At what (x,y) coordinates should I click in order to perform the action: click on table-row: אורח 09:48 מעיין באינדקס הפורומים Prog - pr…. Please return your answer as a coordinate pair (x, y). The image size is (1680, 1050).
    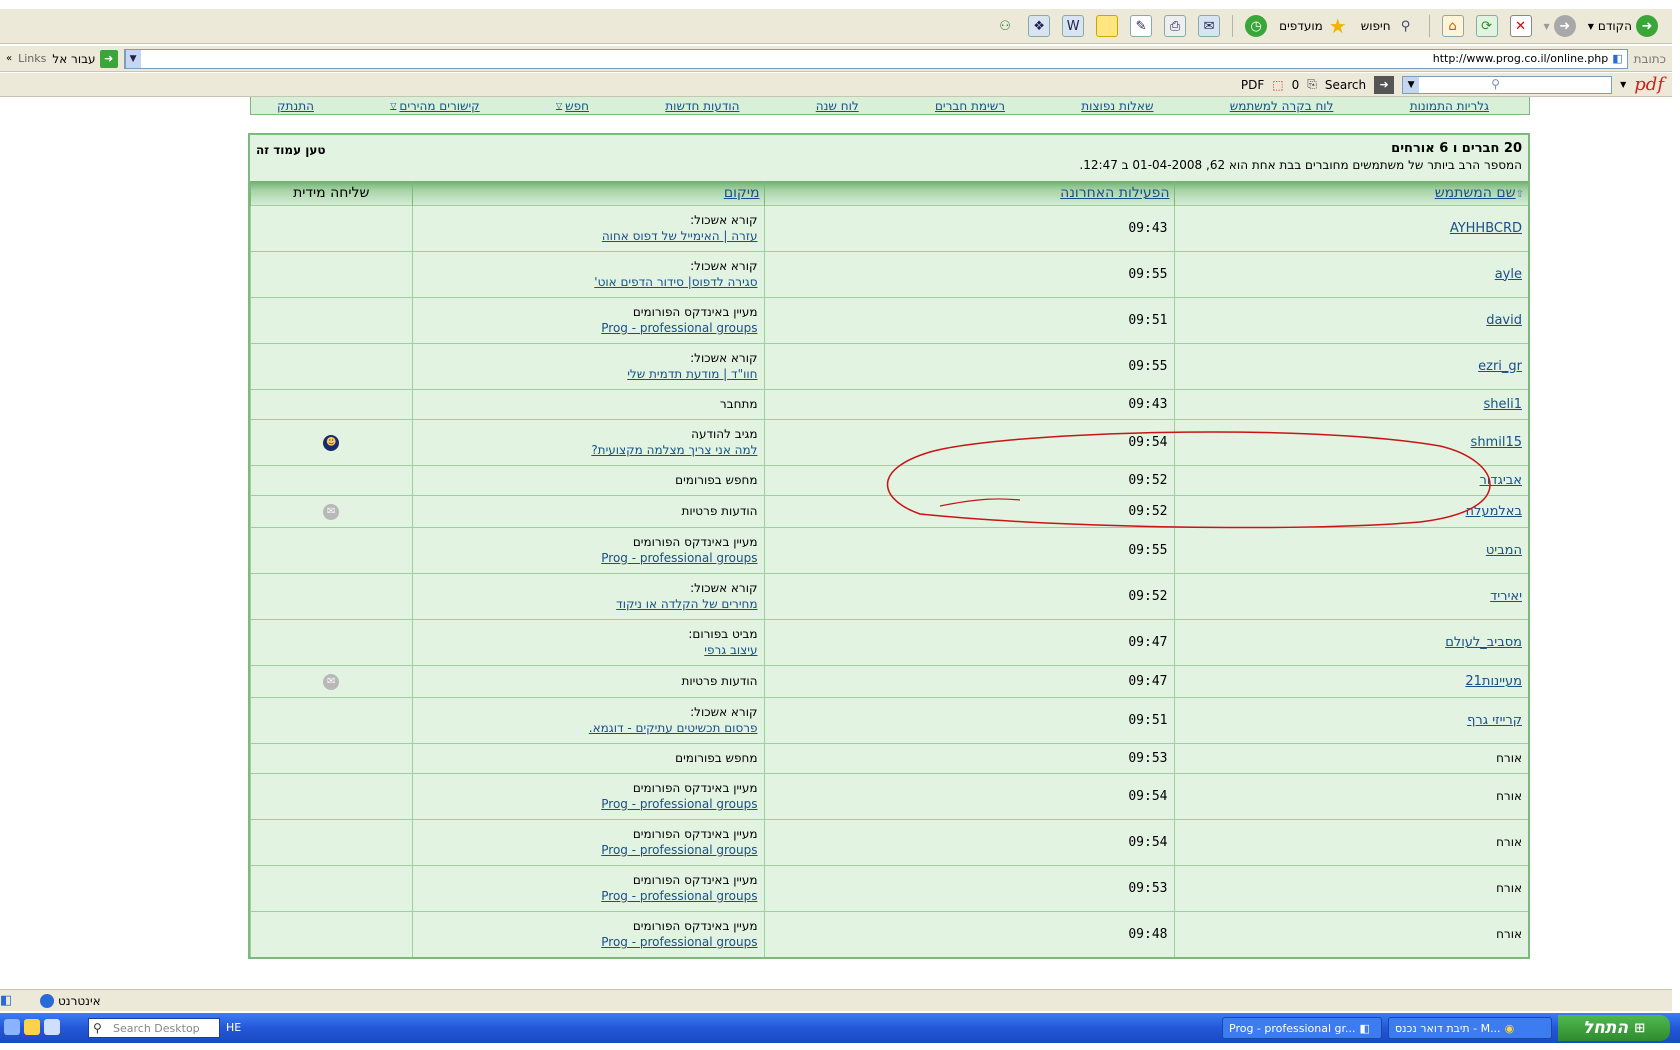
    Looking at the image, I should click on (889, 933).